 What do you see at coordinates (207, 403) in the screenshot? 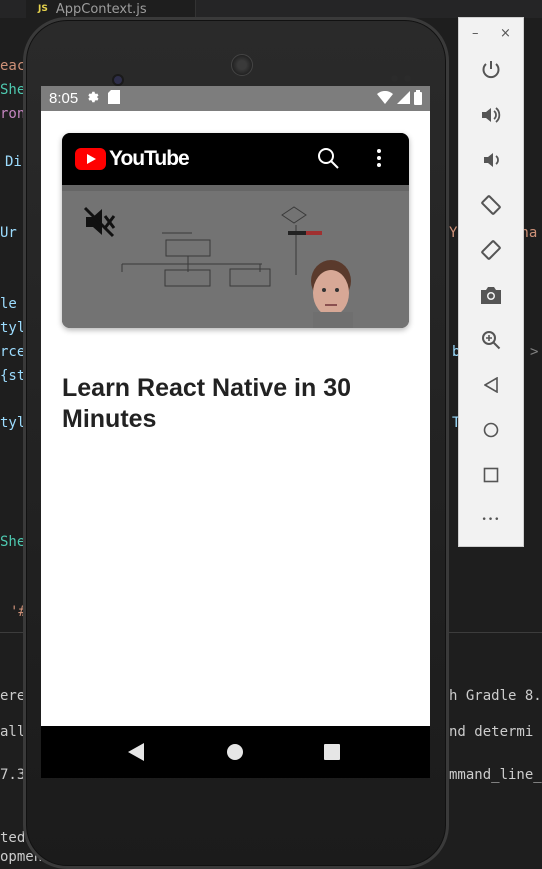
I see `video-title: Learn React Native in 30 Minutes` at bounding box center [207, 403].